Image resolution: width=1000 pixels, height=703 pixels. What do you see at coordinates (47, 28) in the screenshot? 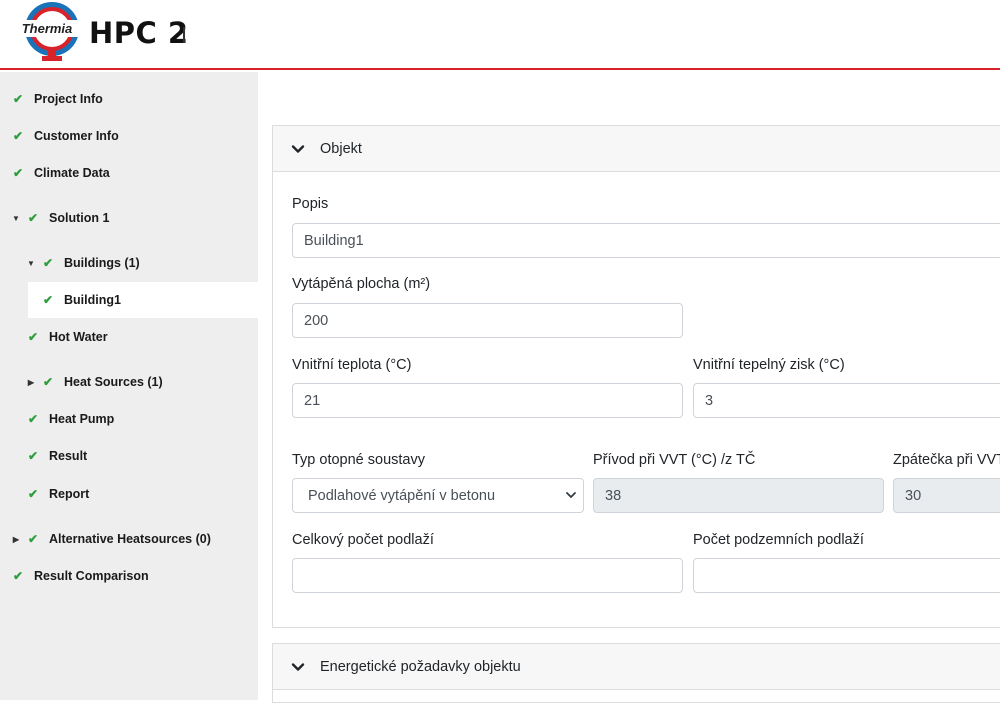
I see `svg-text: Thermia` at bounding box center [47, 28].